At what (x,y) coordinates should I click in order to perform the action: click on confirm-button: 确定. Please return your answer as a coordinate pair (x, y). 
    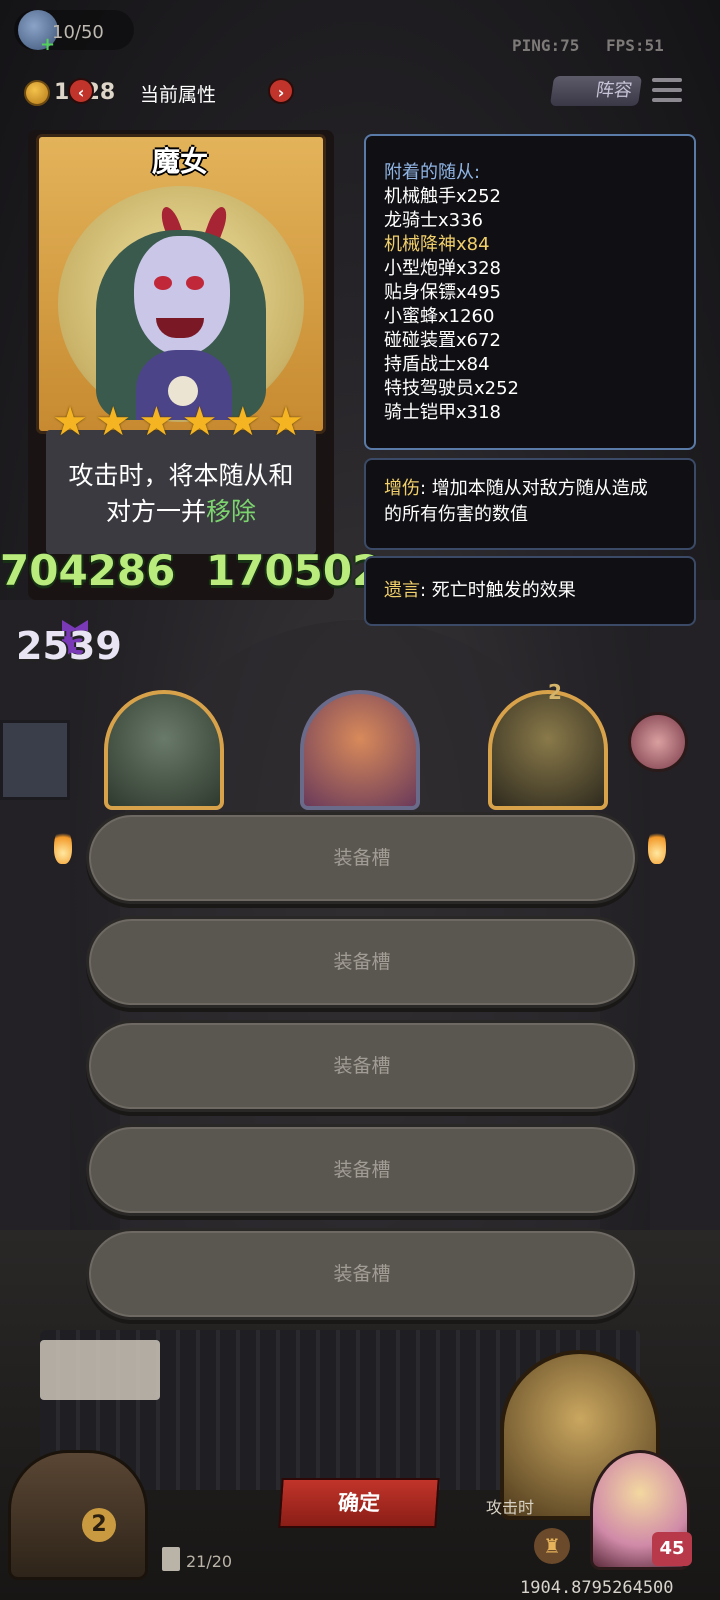
    Looking at the image, I should click on (359, 1503).